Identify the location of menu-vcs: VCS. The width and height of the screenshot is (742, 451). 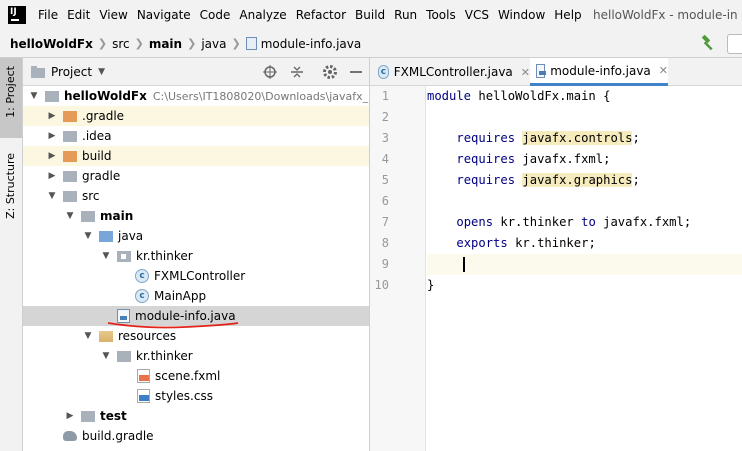
(477, 15).